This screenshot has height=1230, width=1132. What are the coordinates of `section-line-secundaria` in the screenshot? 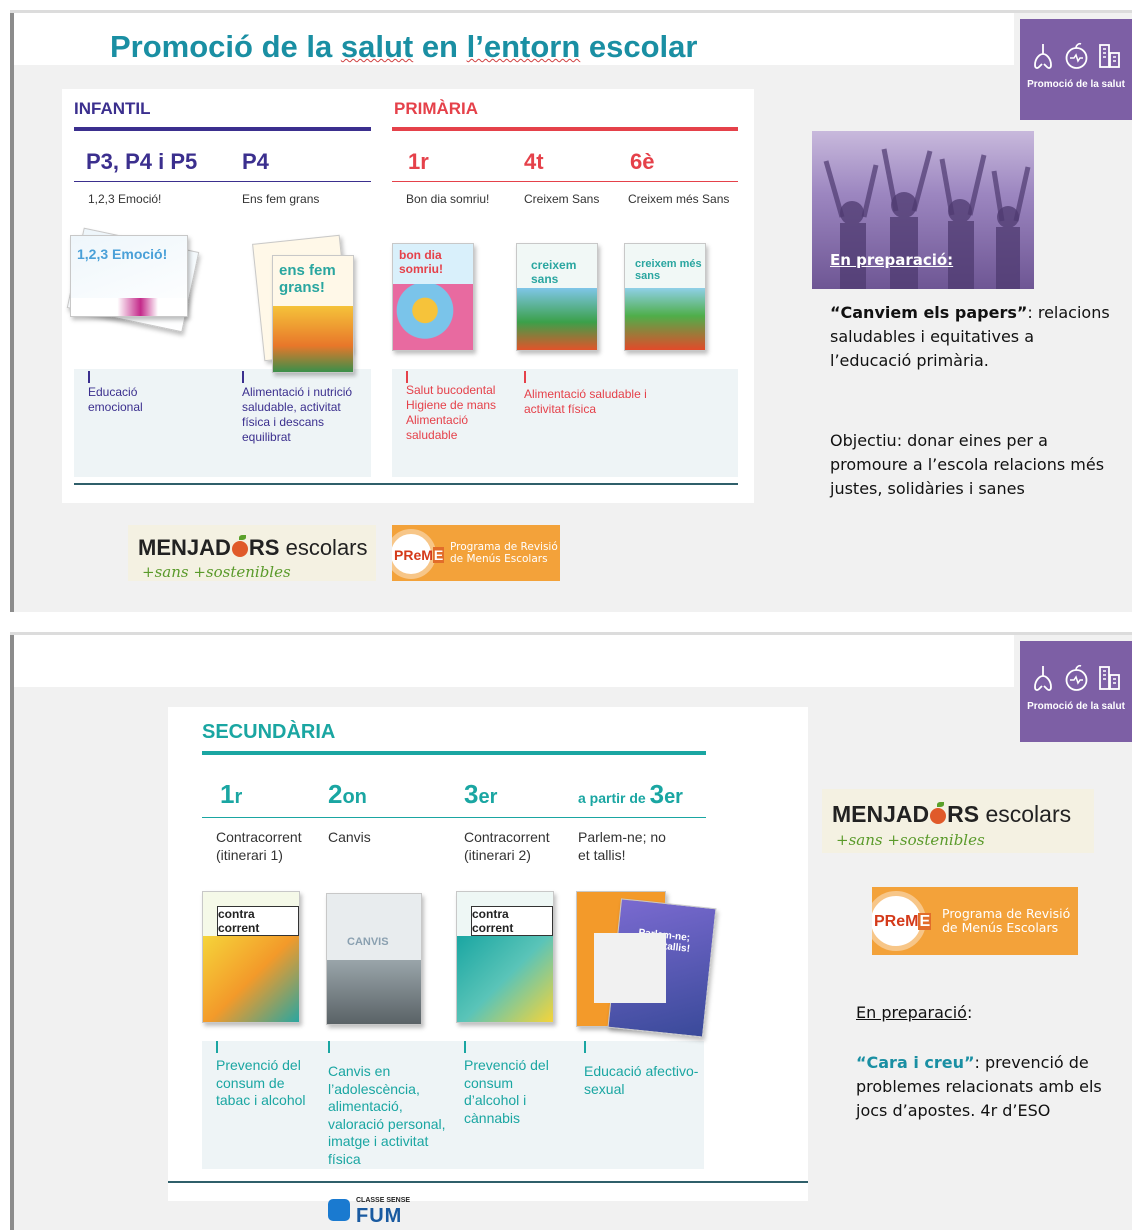 It's located at (454, 753).